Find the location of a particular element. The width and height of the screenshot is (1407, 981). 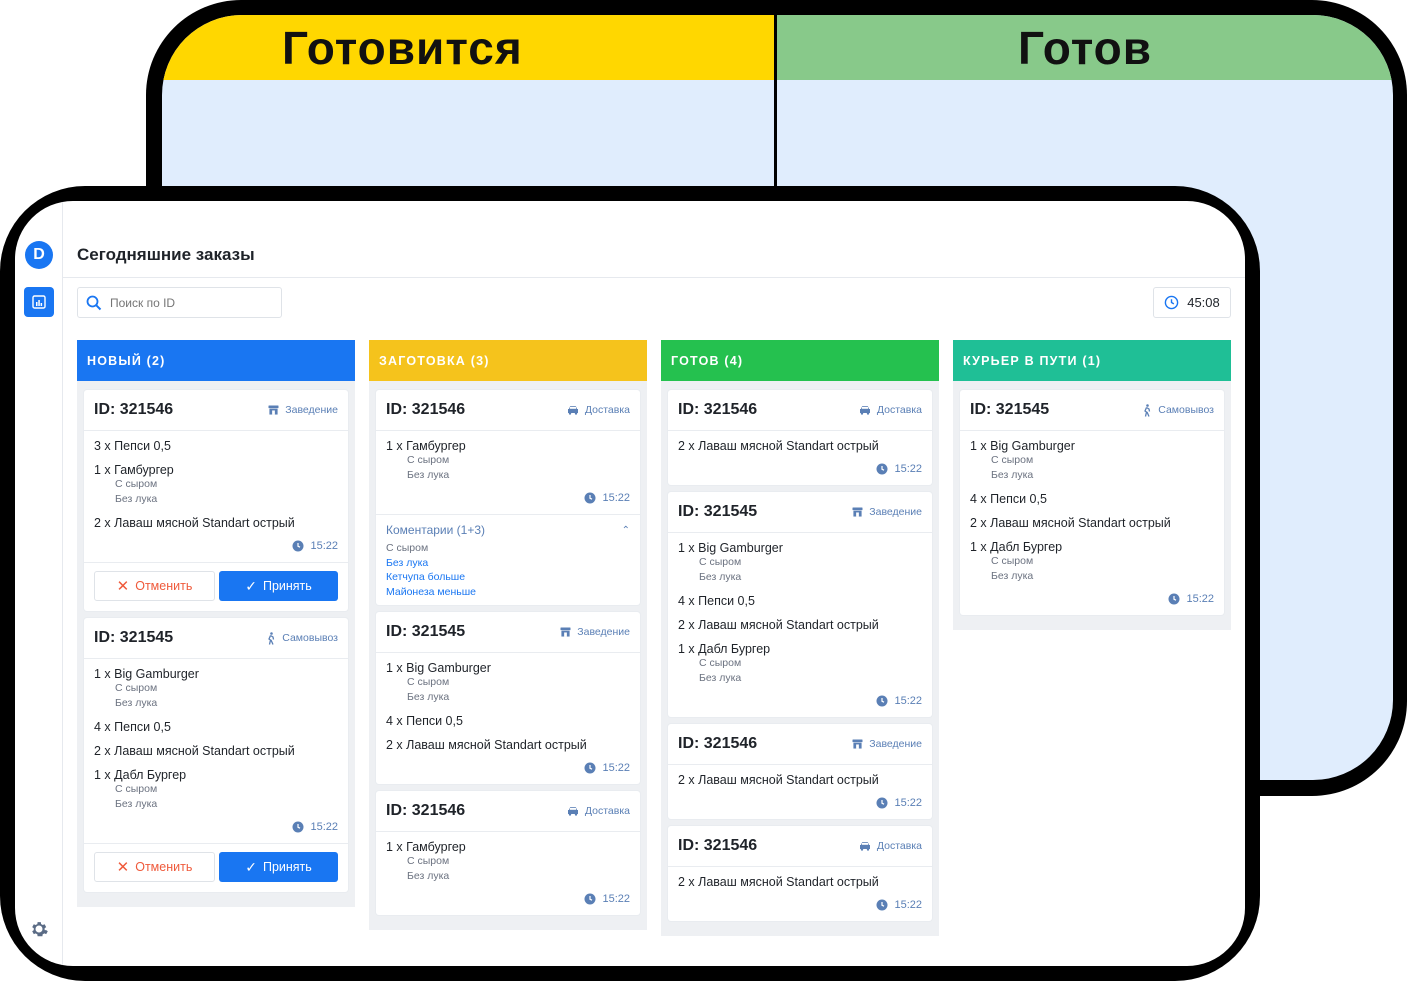

walk-icon is located at coordinates (271, 638).